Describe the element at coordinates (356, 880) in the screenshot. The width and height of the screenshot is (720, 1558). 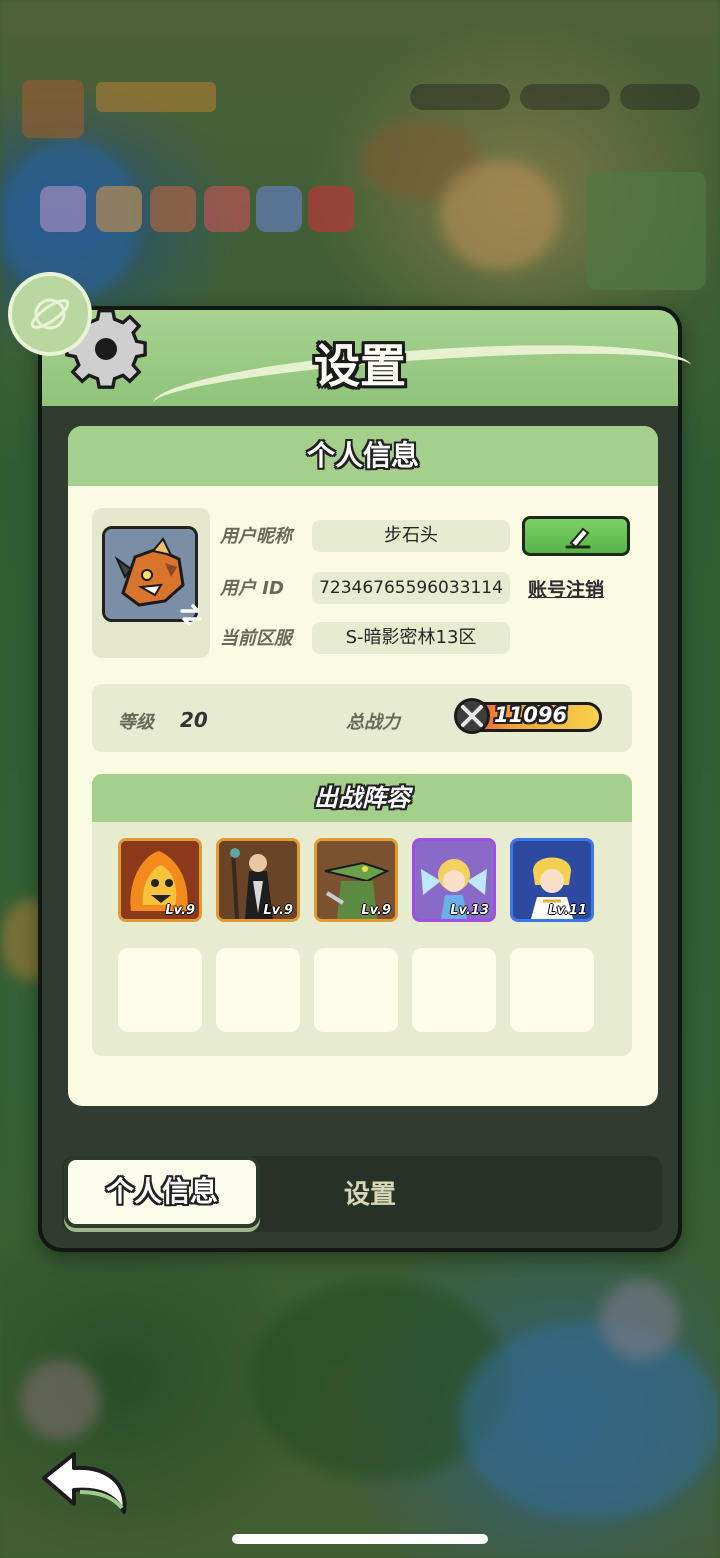
I see `hero-slot-3: Lv.9` at that location.